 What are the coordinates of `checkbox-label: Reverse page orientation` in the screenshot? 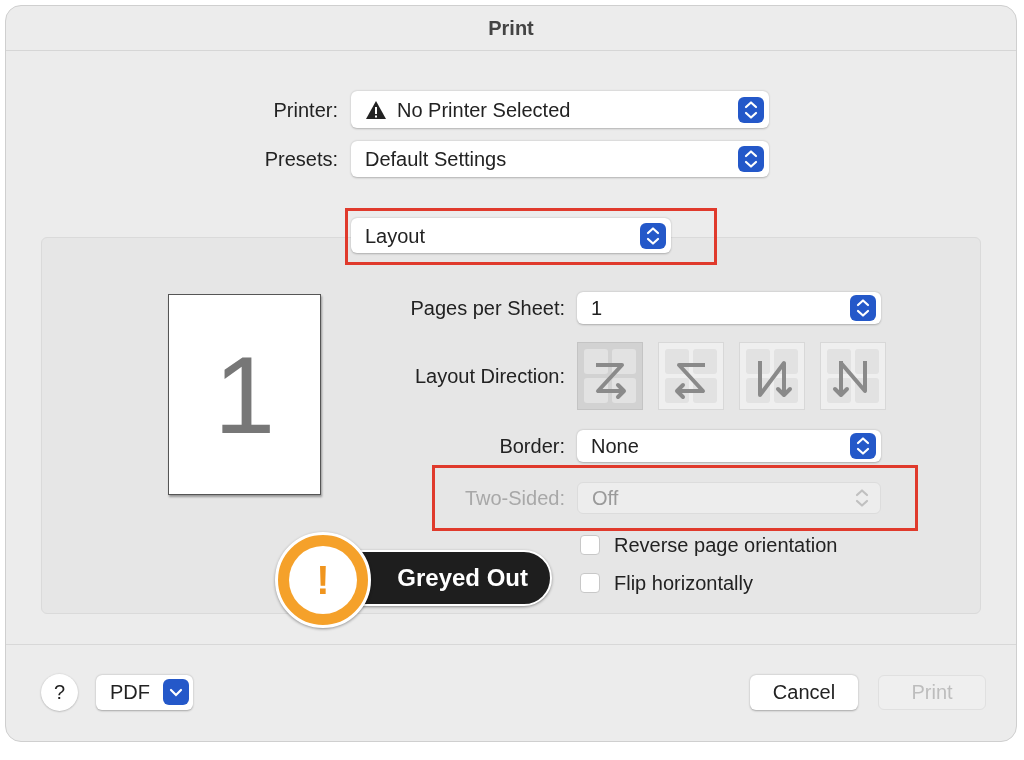 It's located at (726, 545).